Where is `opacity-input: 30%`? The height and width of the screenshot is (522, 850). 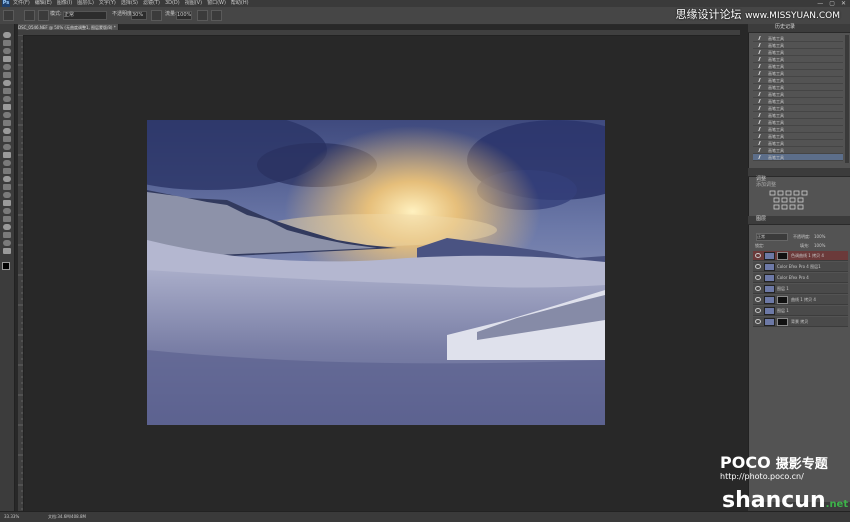
opacity-input: 30% is located at coordinates (139, 15).